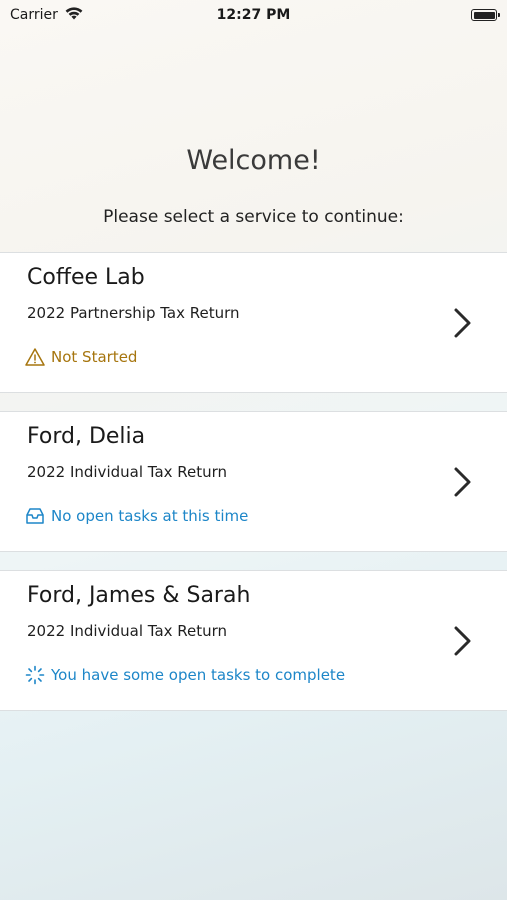 This screenshot has width=507, height=900. What do you see at coordinates (94, 357) in the screenshot?
I see `service-status-label: Not Started` at bounding box center [94, 357].